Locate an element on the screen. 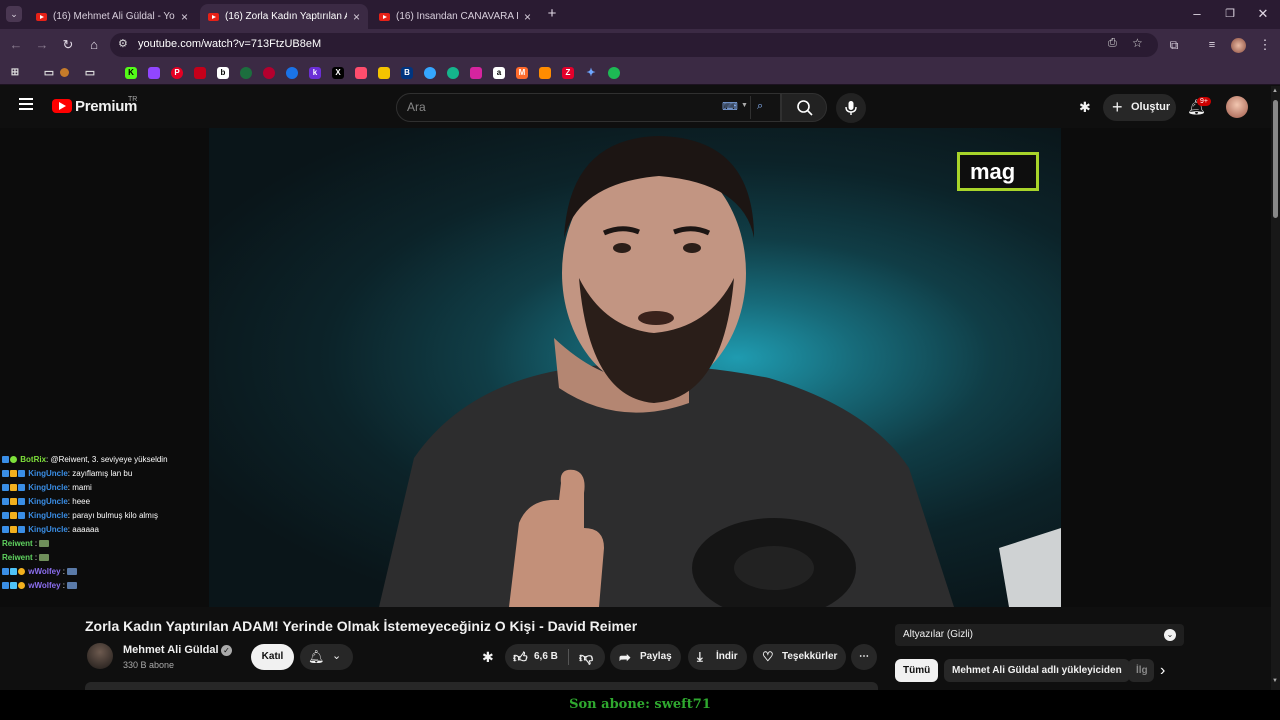  minimize-icon: – is located at coordinates (1197, 14).